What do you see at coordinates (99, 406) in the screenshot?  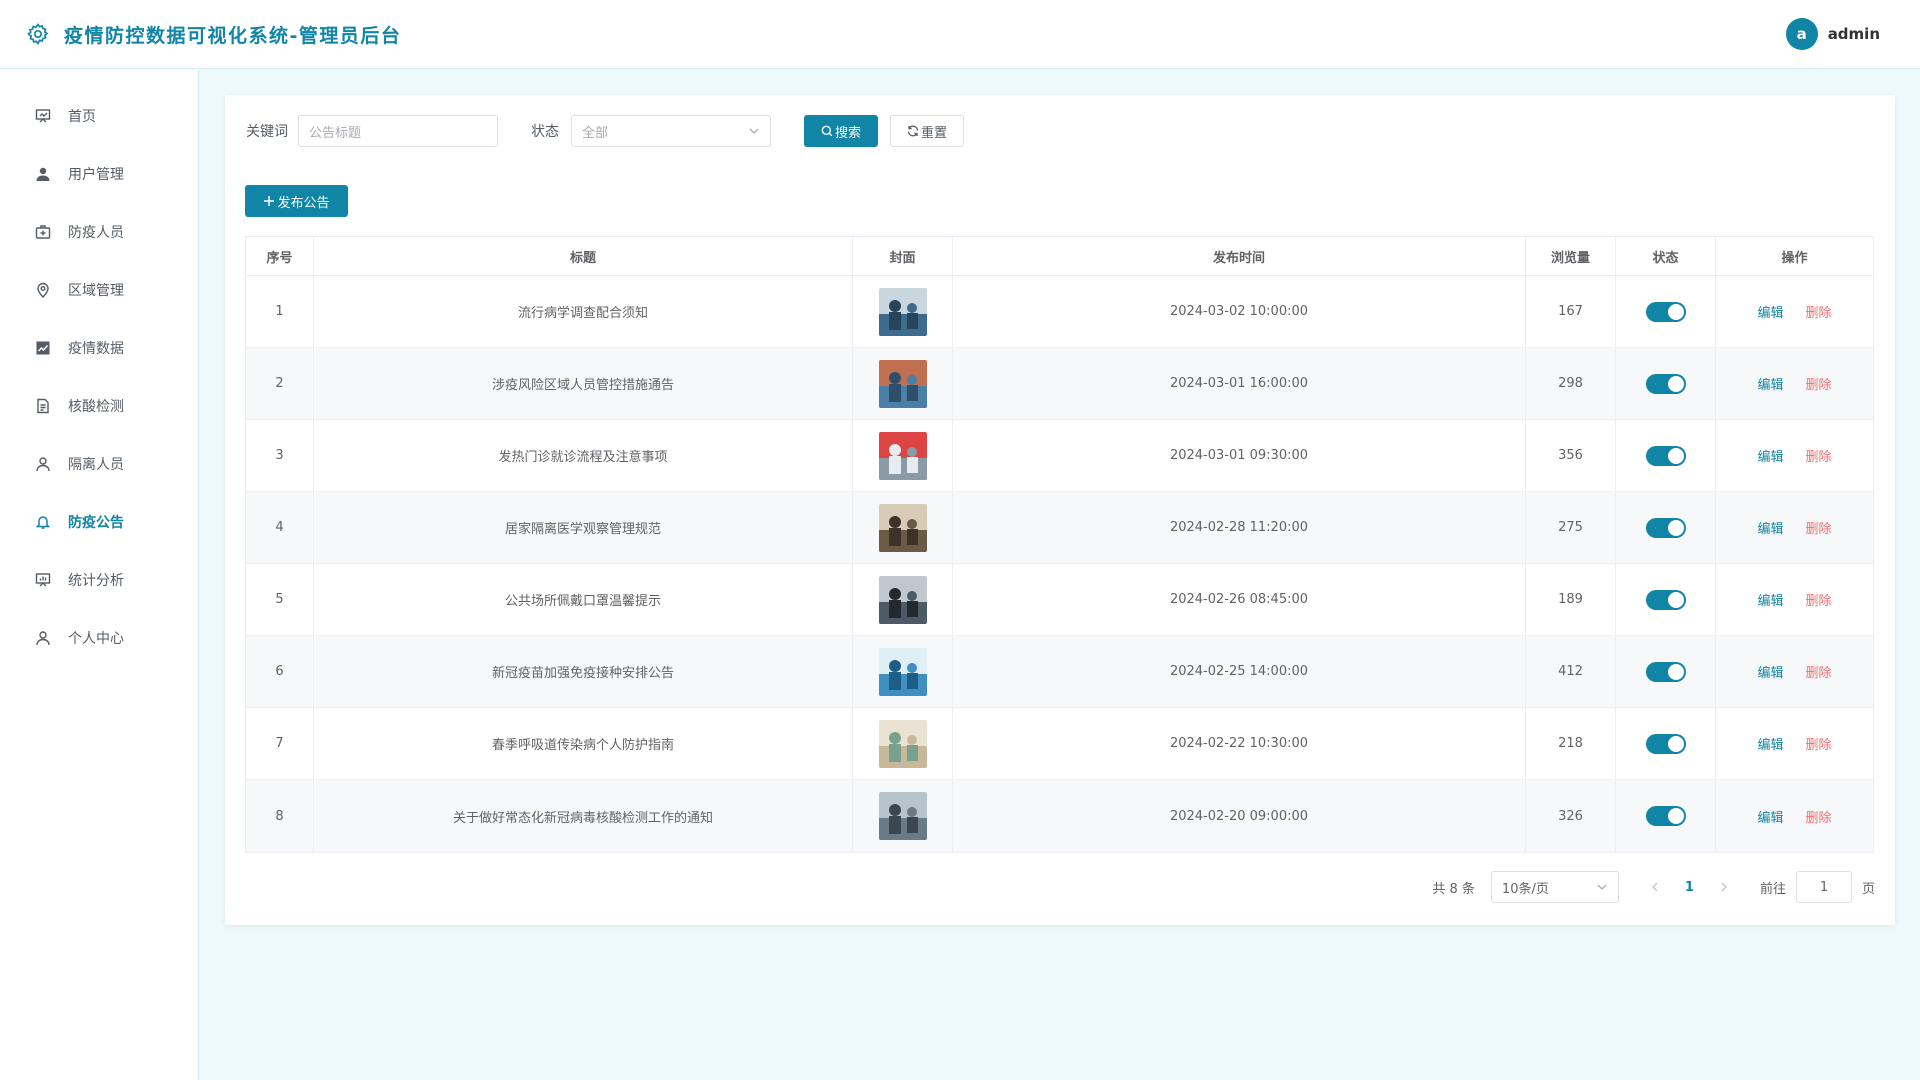 I see `sidebar-item-nucleic-test: 核酸检测` at bounding box center [99, 406].